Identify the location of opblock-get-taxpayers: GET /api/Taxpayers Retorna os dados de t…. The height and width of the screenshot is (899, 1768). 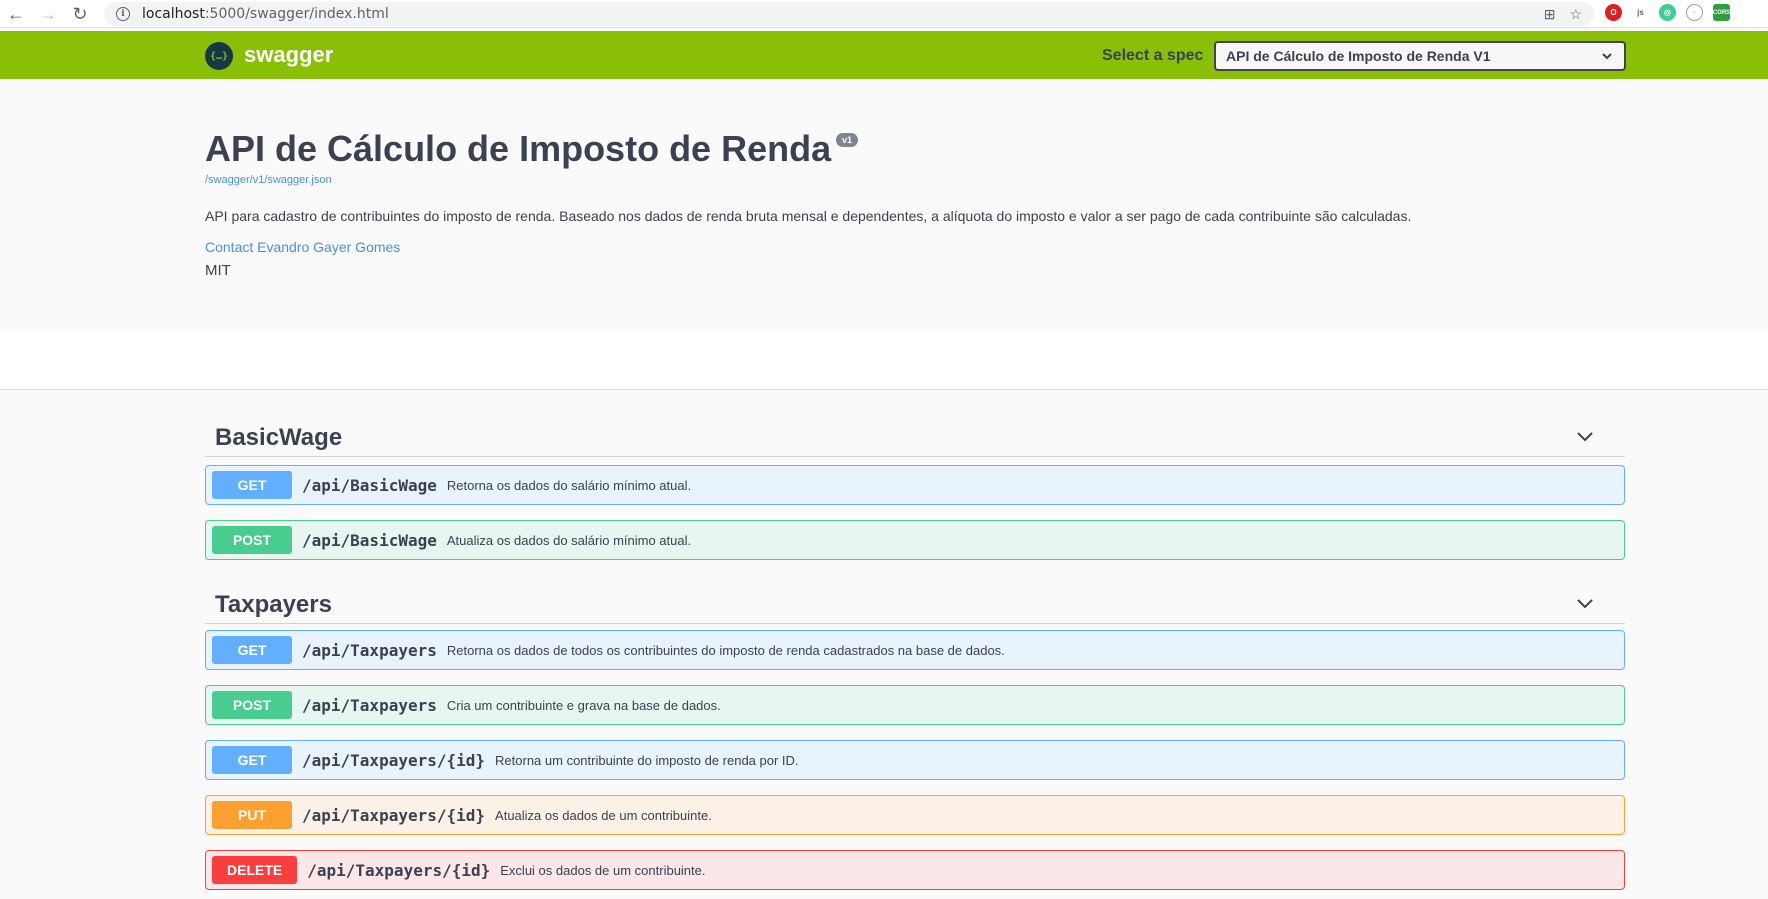
(915, 650).